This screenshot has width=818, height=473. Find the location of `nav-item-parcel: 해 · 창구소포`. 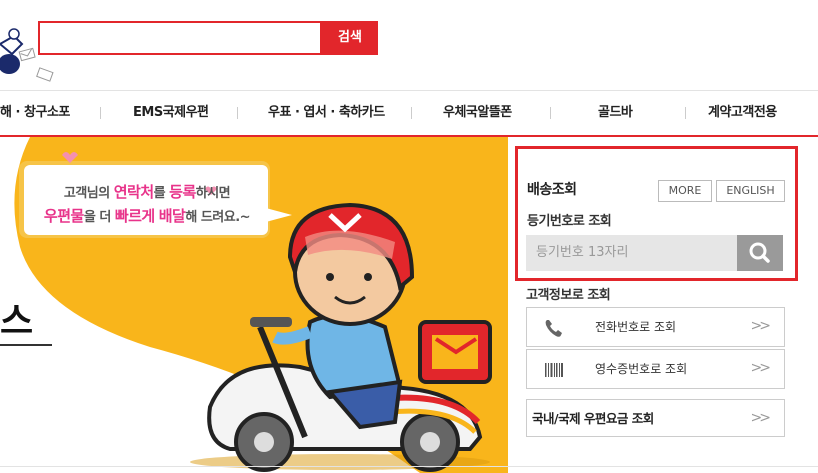

nav-item-parcel: 해 · 창구소포 is located at coordinates (35, 113).